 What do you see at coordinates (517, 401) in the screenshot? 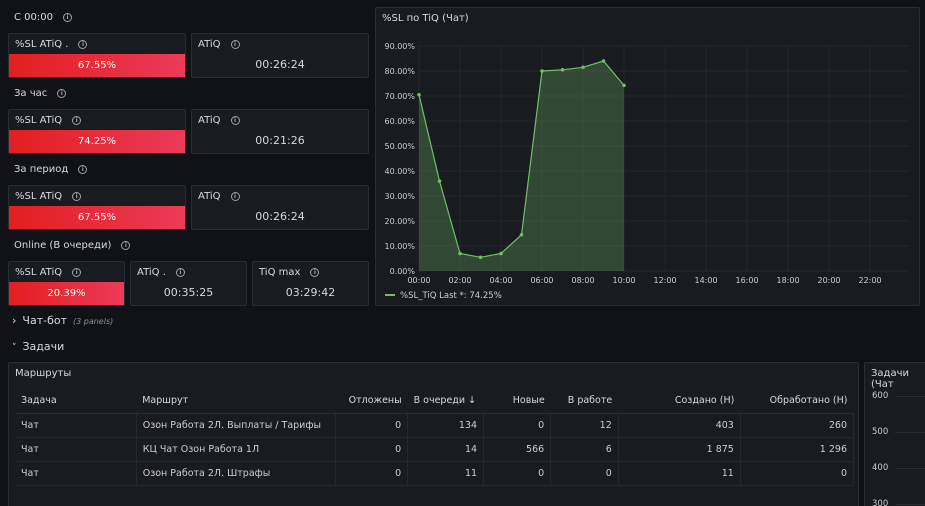
I see `col-header-new: Новые` at bounding box center [517, 401].